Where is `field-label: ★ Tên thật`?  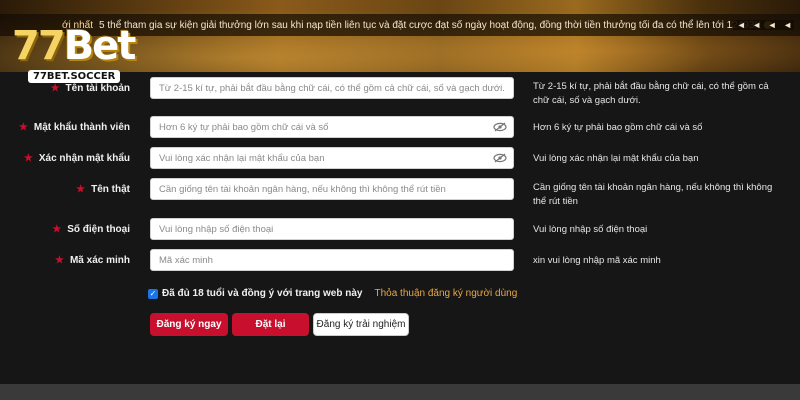
field-label: ★ Tên thật is located at coordinates (103, 189).